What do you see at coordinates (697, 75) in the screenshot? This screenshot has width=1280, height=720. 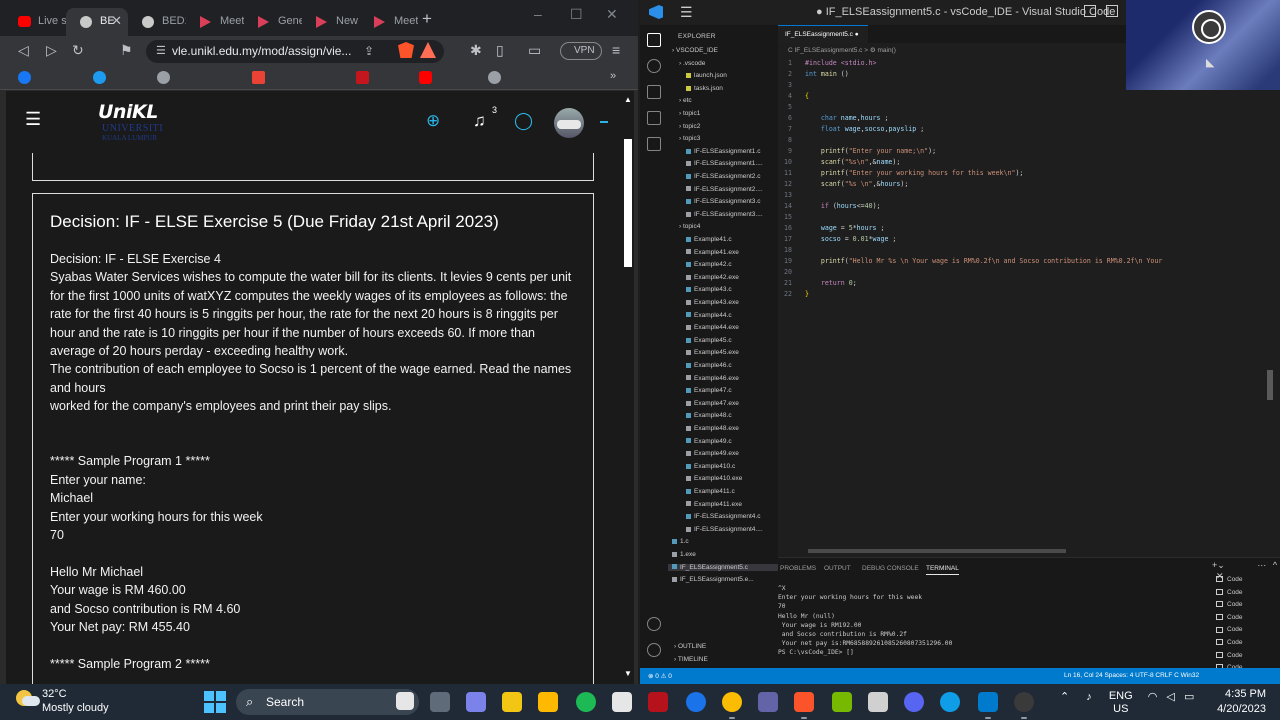 I see `explorer-file: launch.json` at bounding box center [697, 75].